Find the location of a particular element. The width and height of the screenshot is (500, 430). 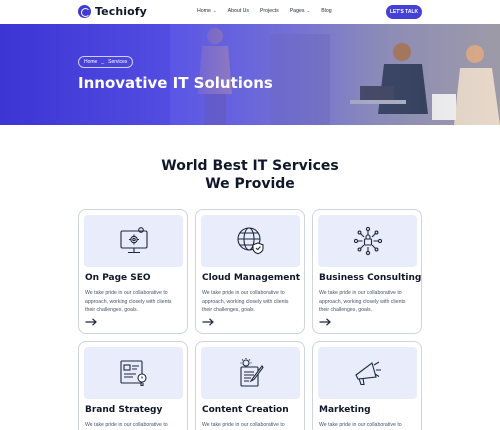

nav-item-home: Home ⌄ is located at coordinates (207, 11).